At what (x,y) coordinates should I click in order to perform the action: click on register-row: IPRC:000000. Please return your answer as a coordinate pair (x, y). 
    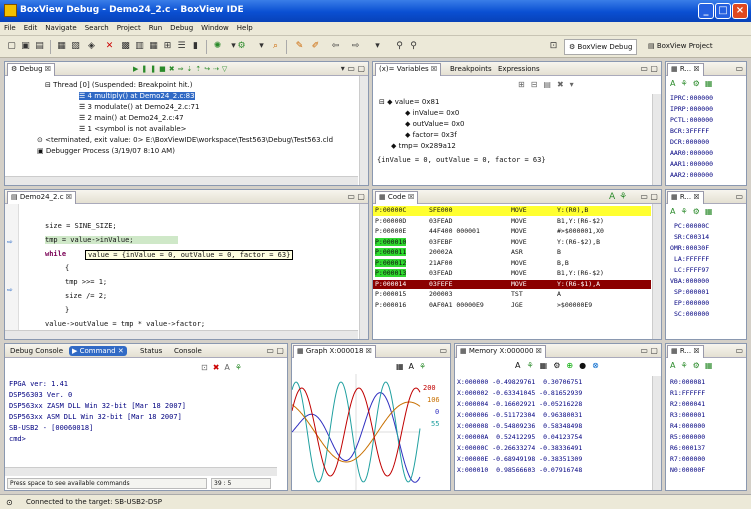
    Looking at the image, I should click on (691, 98).